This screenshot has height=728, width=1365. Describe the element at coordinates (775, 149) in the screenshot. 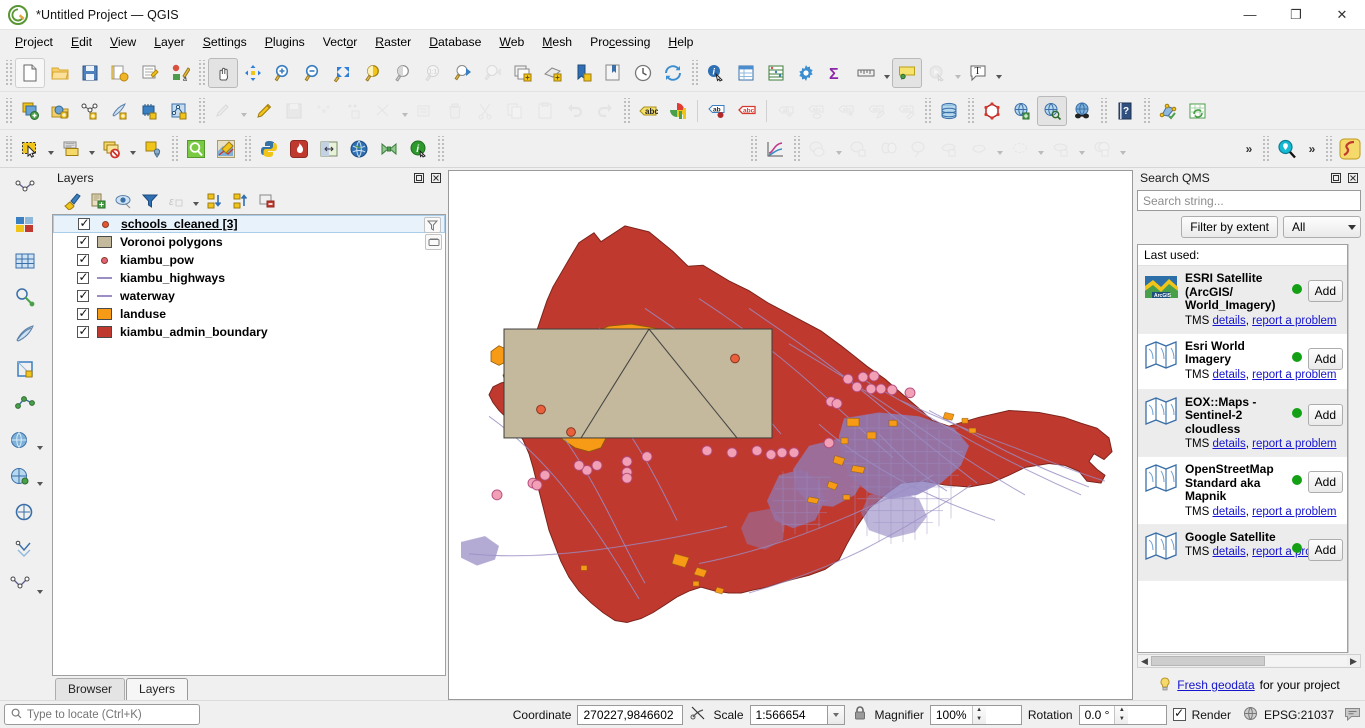

I see `plot-icon` at that location.